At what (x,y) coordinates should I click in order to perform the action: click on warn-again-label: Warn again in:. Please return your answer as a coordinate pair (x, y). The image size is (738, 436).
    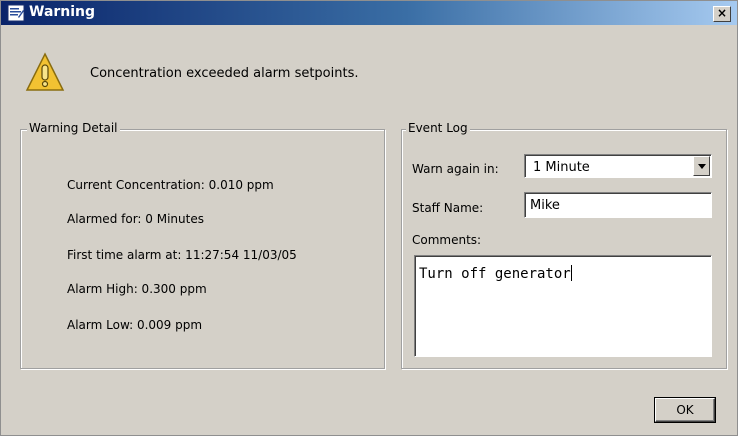
    Looking at the image, I should click on (455, 169).